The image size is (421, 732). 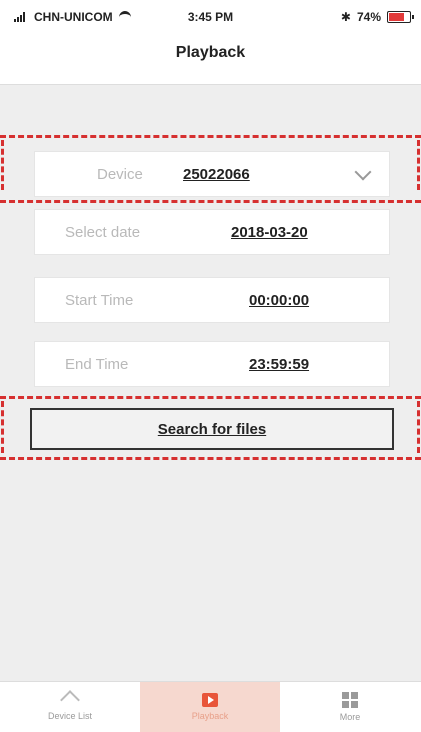 I want to click on start-time-value: 00:00:00, so click(x=279, y=300).